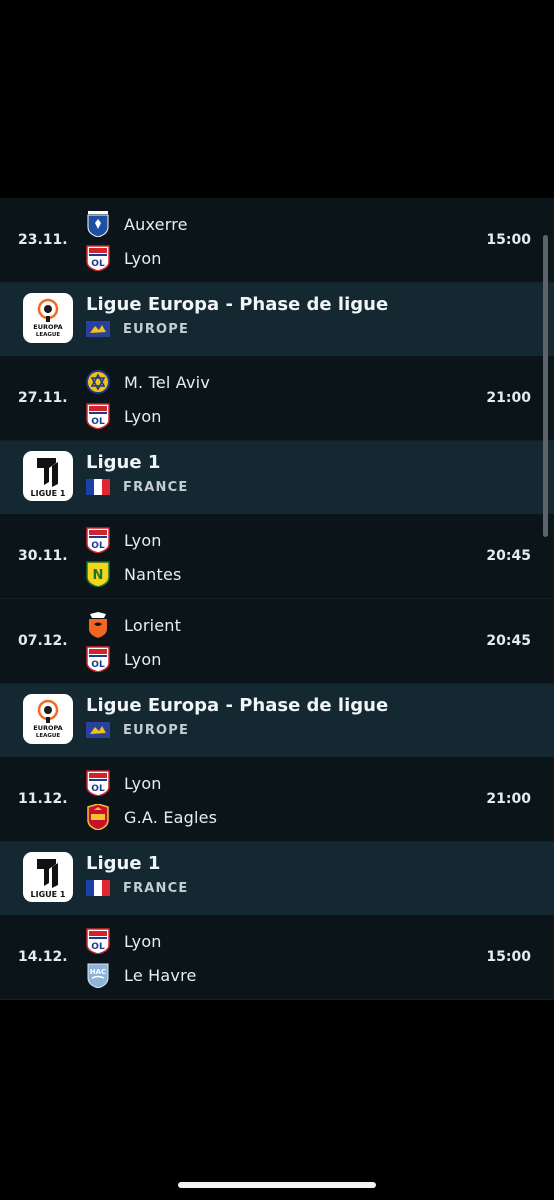  I want to click on team-name: Lorient, so click(153, 625).